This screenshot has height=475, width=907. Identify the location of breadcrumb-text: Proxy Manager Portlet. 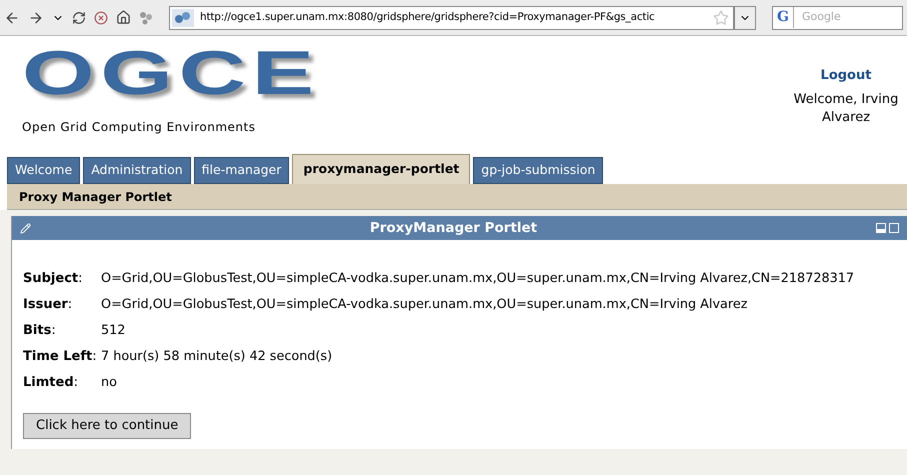
(95, 197).